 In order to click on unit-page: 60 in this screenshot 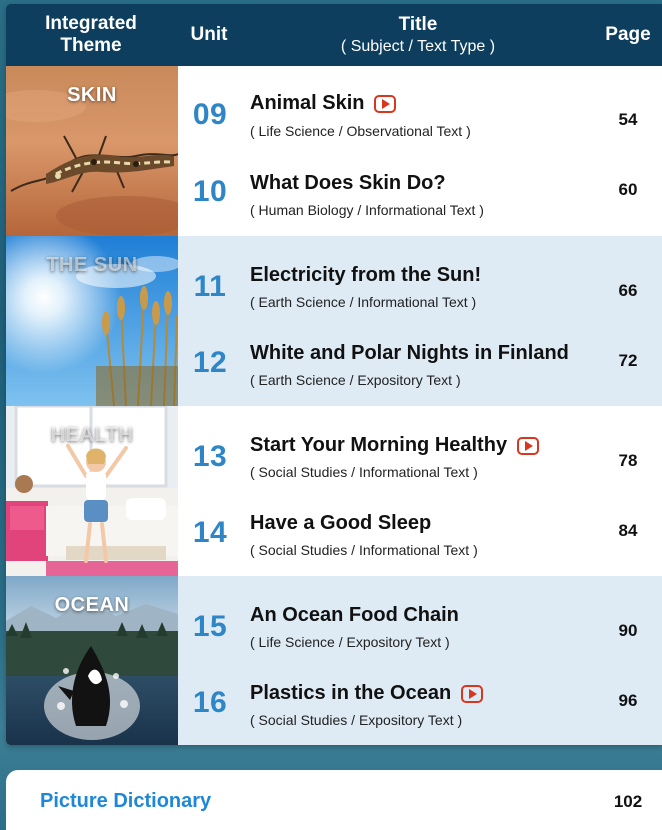, I will do `click(628, 189)`.